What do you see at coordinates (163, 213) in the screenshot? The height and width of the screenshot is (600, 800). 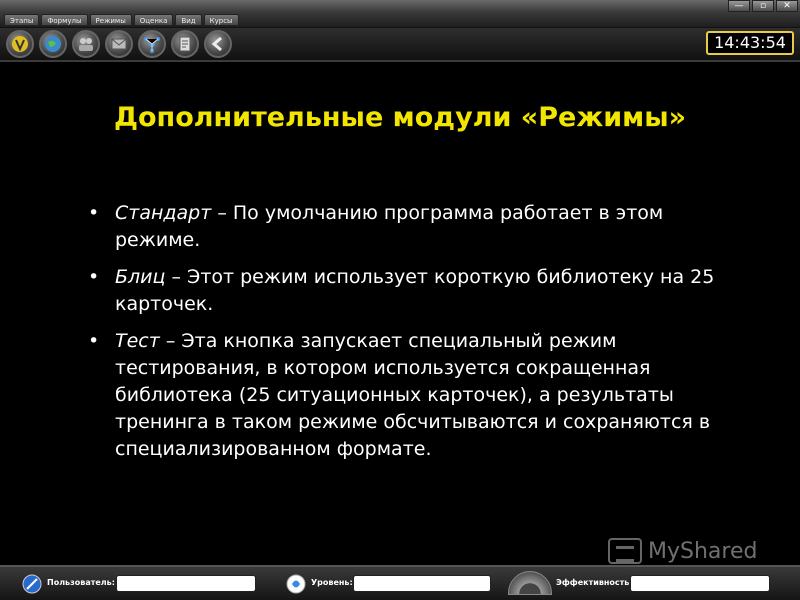 I see `list-item-term: Стандарт` at bounding box center [163, 213].